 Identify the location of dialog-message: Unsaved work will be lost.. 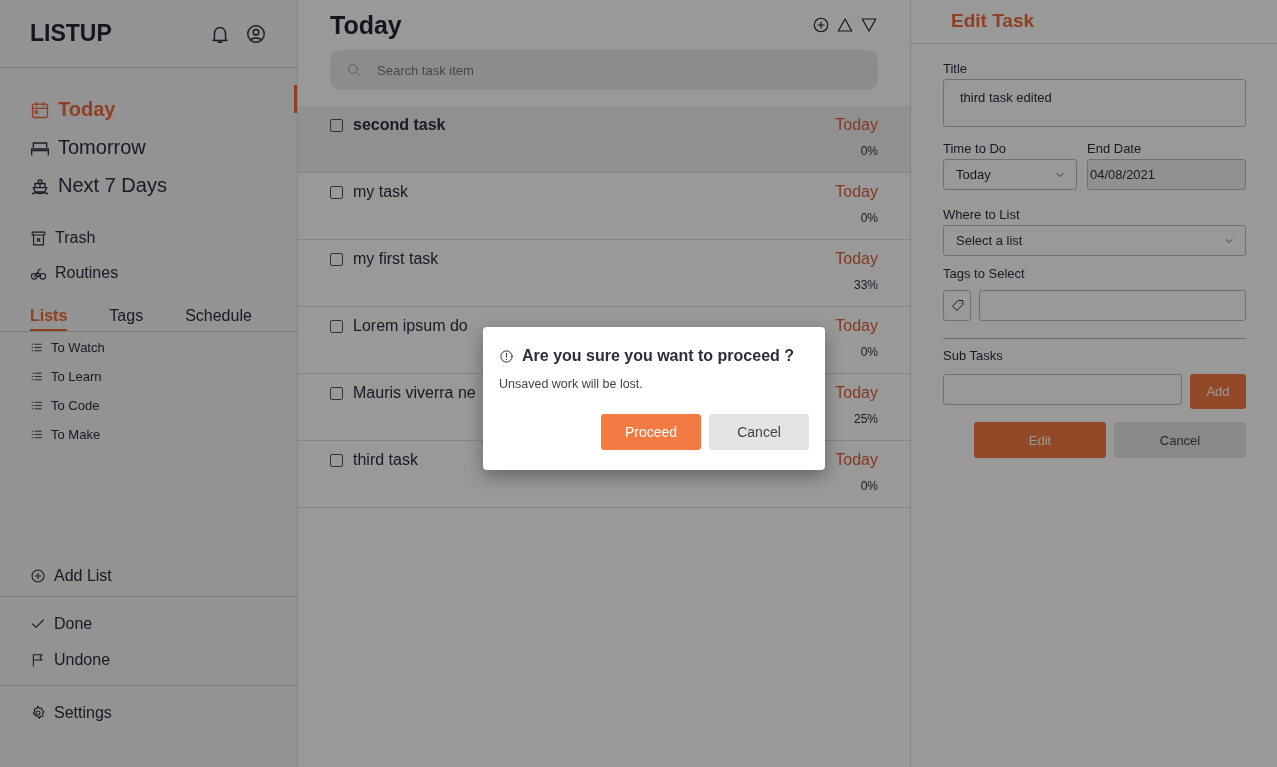
(571, 384).